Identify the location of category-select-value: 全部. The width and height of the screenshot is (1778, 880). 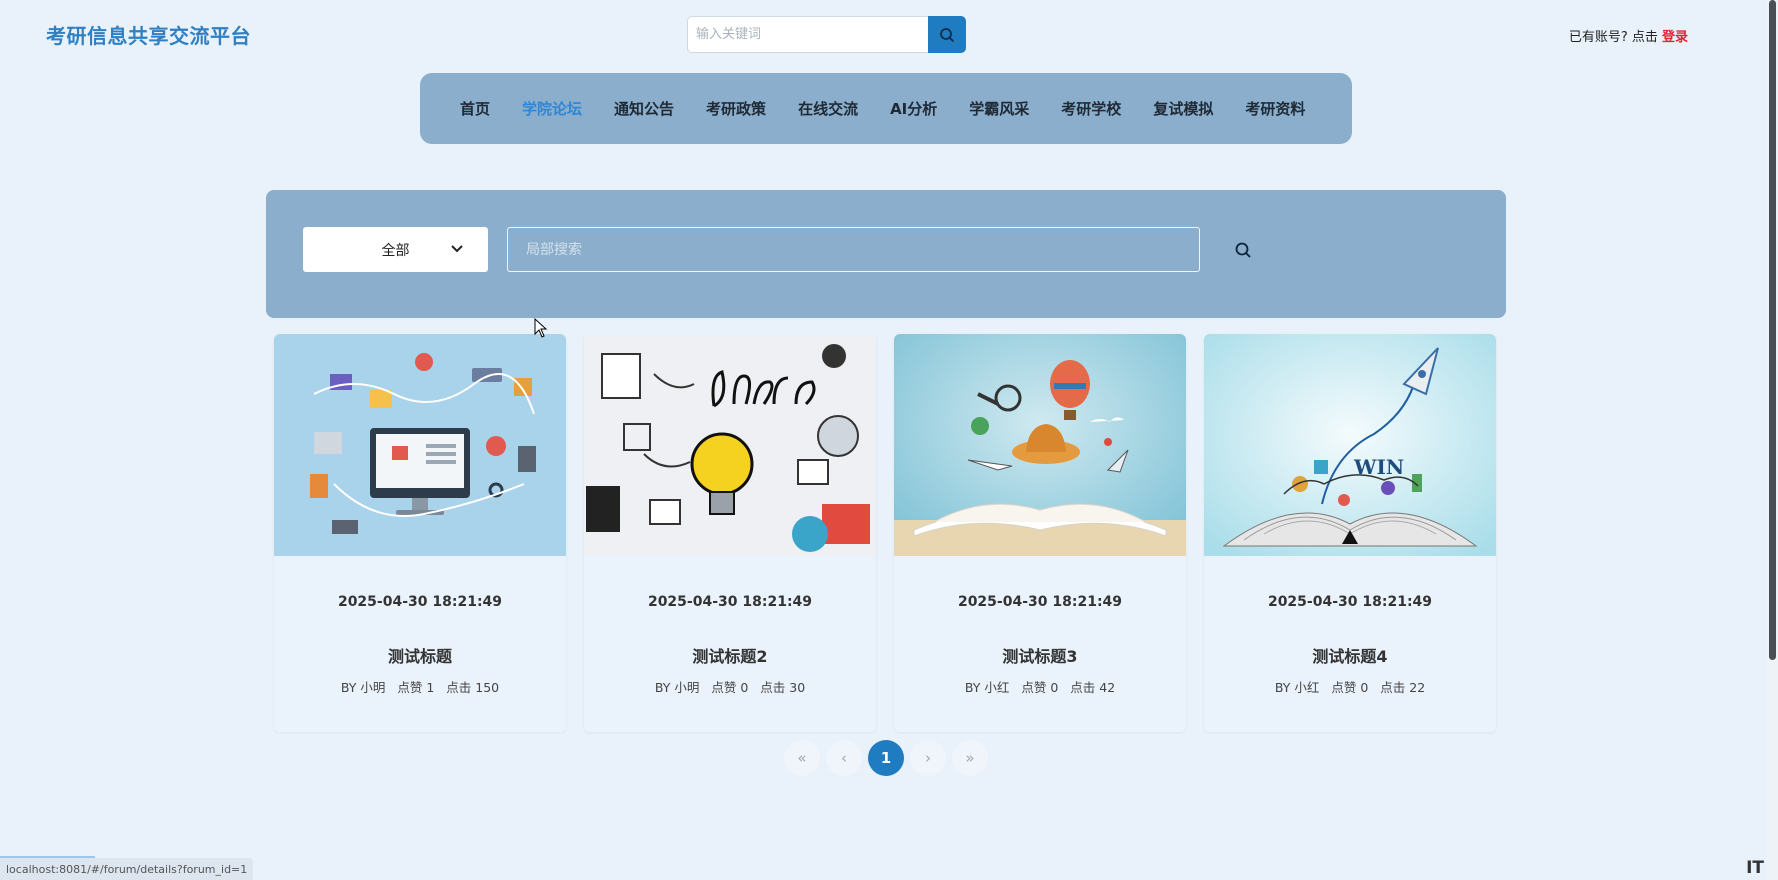
(395, 250).